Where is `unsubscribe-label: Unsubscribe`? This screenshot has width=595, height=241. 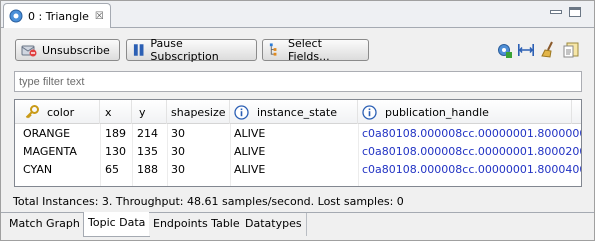 unsubscribe-label: Unsubscribe is located at coordinates (76, 50).